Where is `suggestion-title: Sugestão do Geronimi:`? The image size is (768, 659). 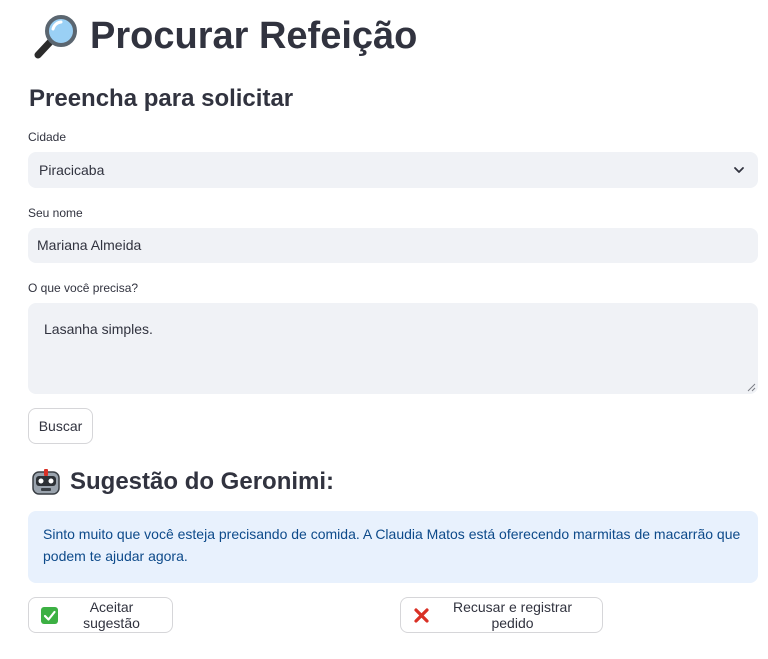
suggestion-title: Sugestão do Geronimi: is located at coordinates (182, 482).